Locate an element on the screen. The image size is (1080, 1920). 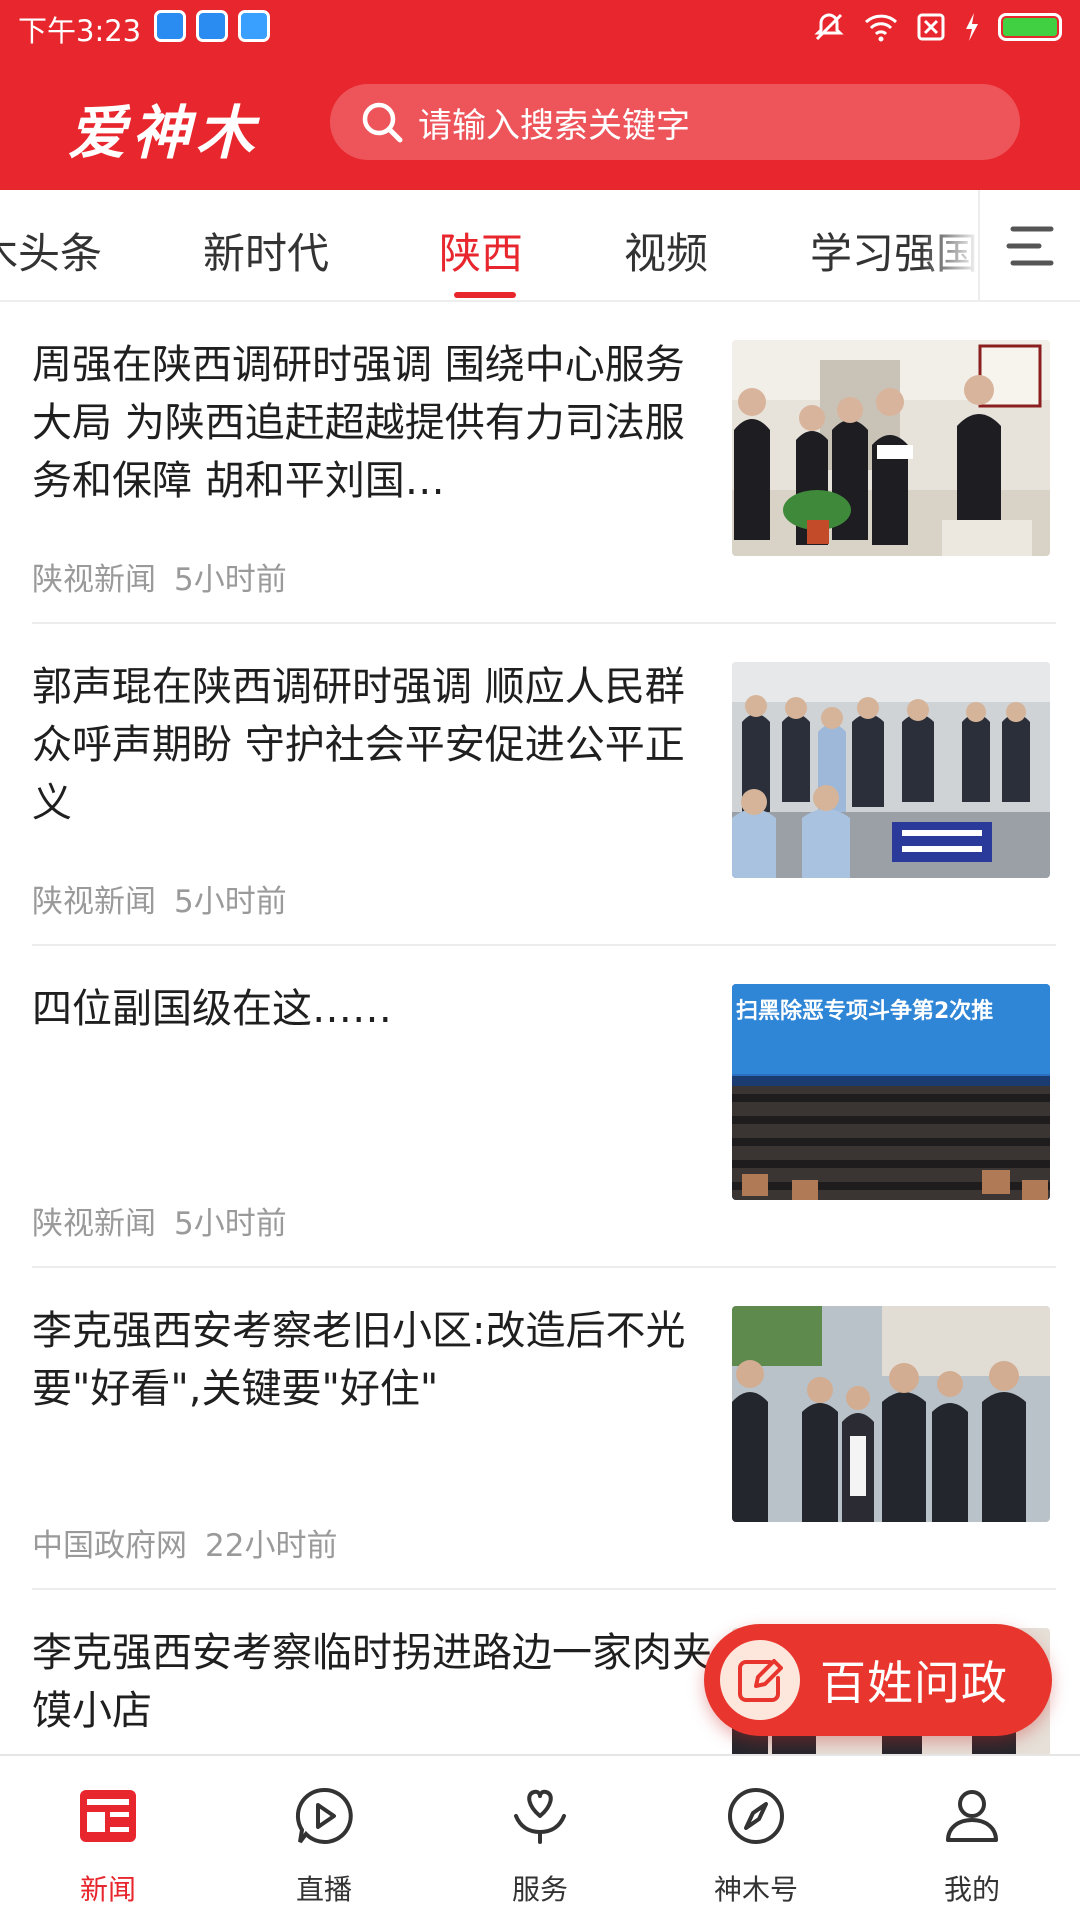
search-placeholder: 请输入搜索关键字 is located at coordinates (554, 125).